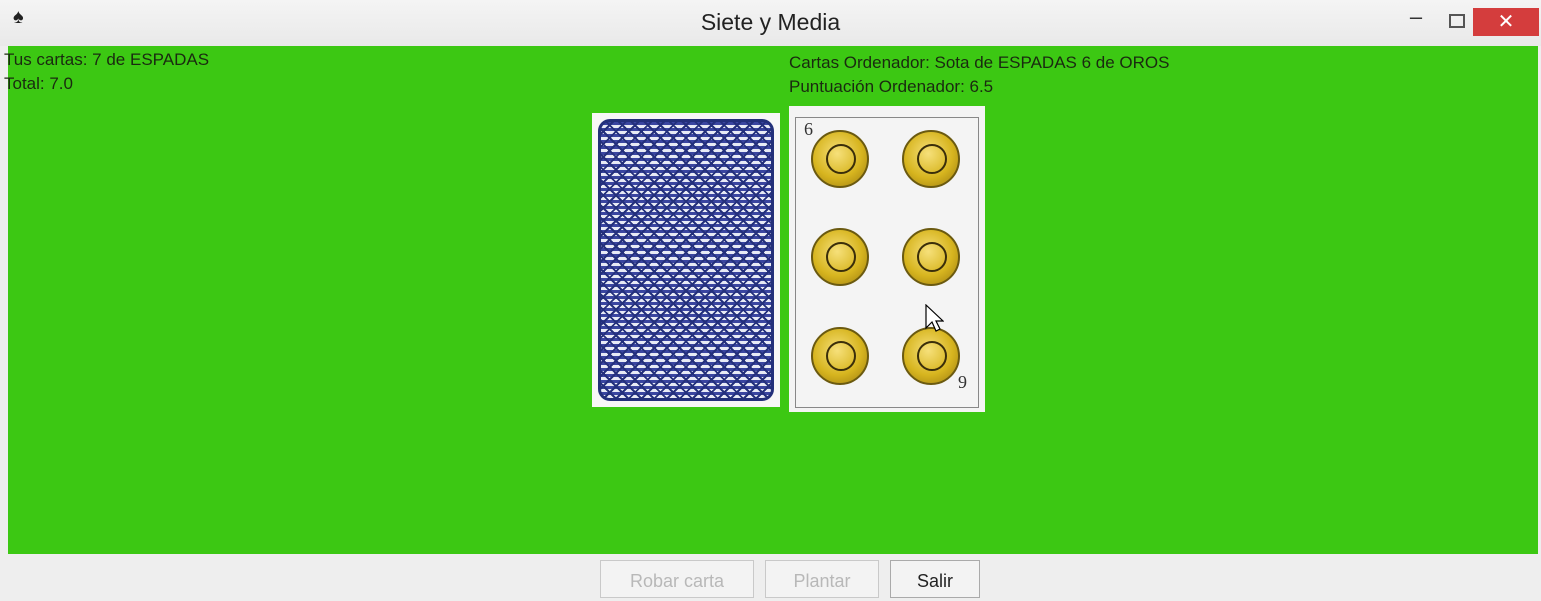 This screenshot has height=601, width=1541. Describe the element at coordinates (935, 579) in the screenshot. I see `exit-button: Salir` at that location.